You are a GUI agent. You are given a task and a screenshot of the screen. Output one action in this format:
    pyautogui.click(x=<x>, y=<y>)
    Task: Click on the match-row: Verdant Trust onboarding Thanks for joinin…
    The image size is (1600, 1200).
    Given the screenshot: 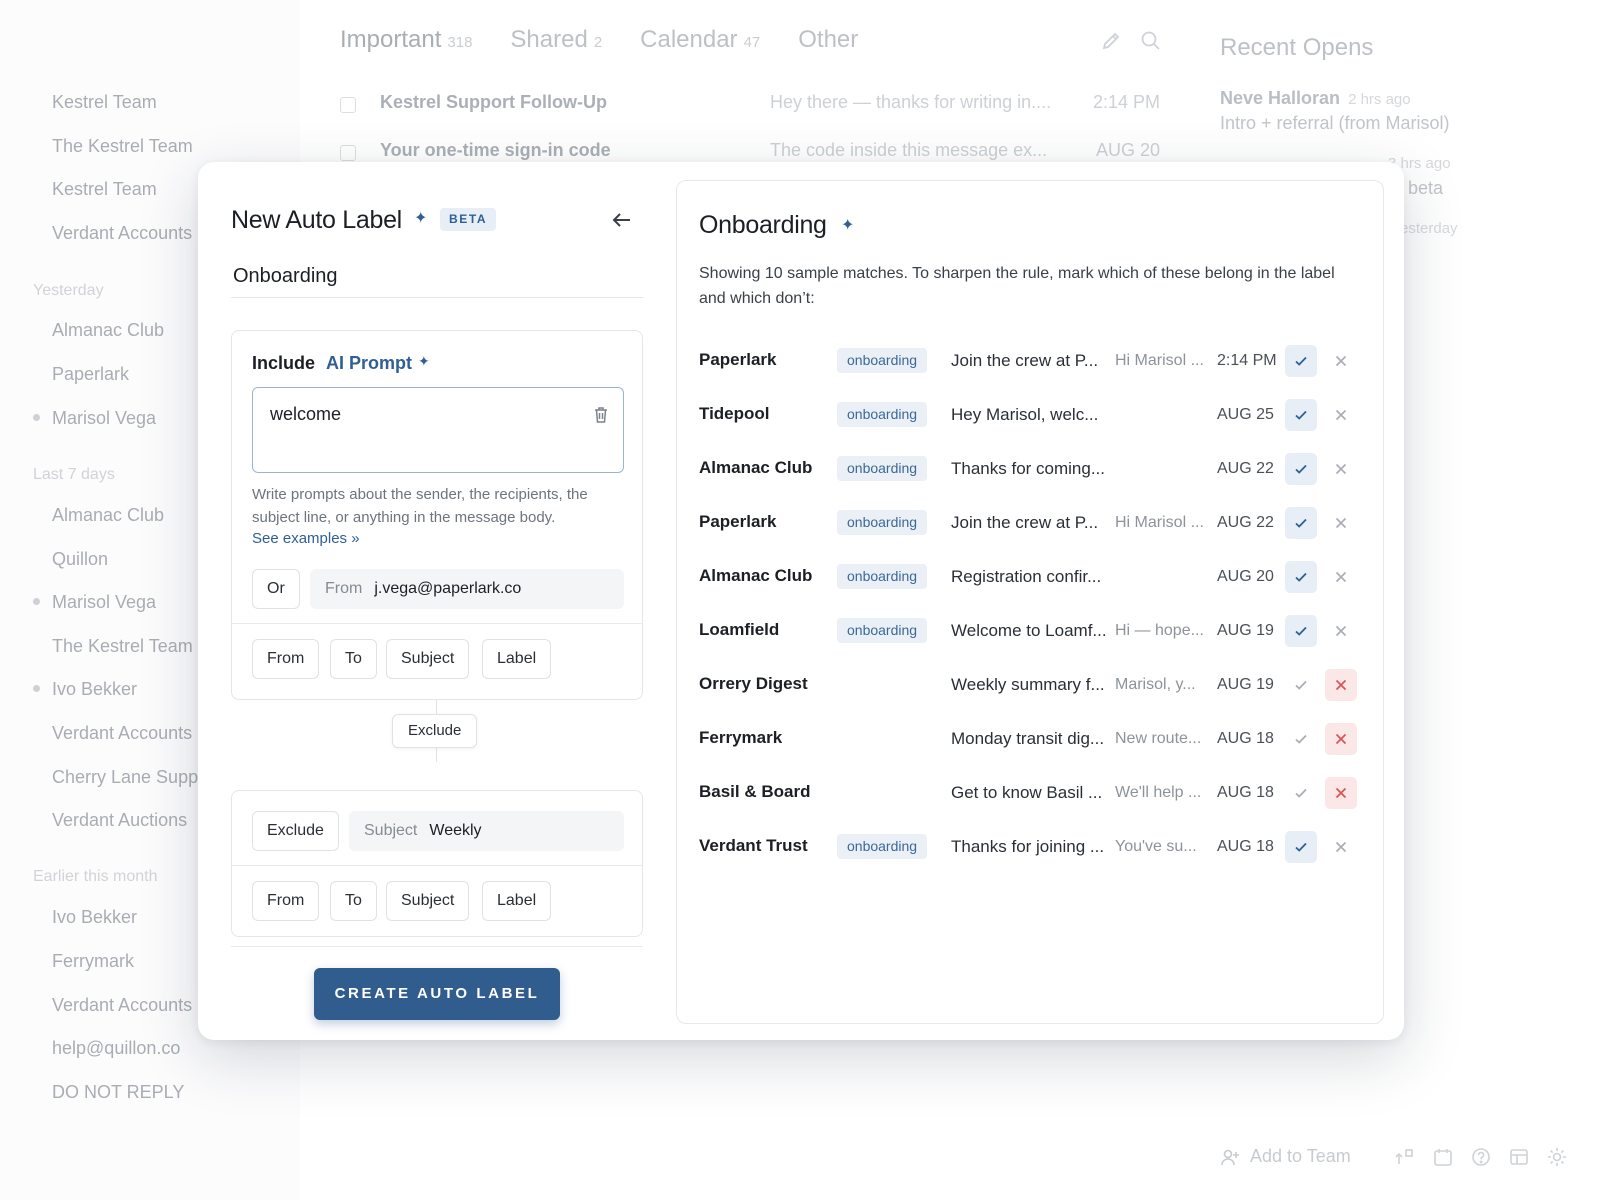 What is the action you would take?
    pyautogui.click(x=1029, y=847)
    